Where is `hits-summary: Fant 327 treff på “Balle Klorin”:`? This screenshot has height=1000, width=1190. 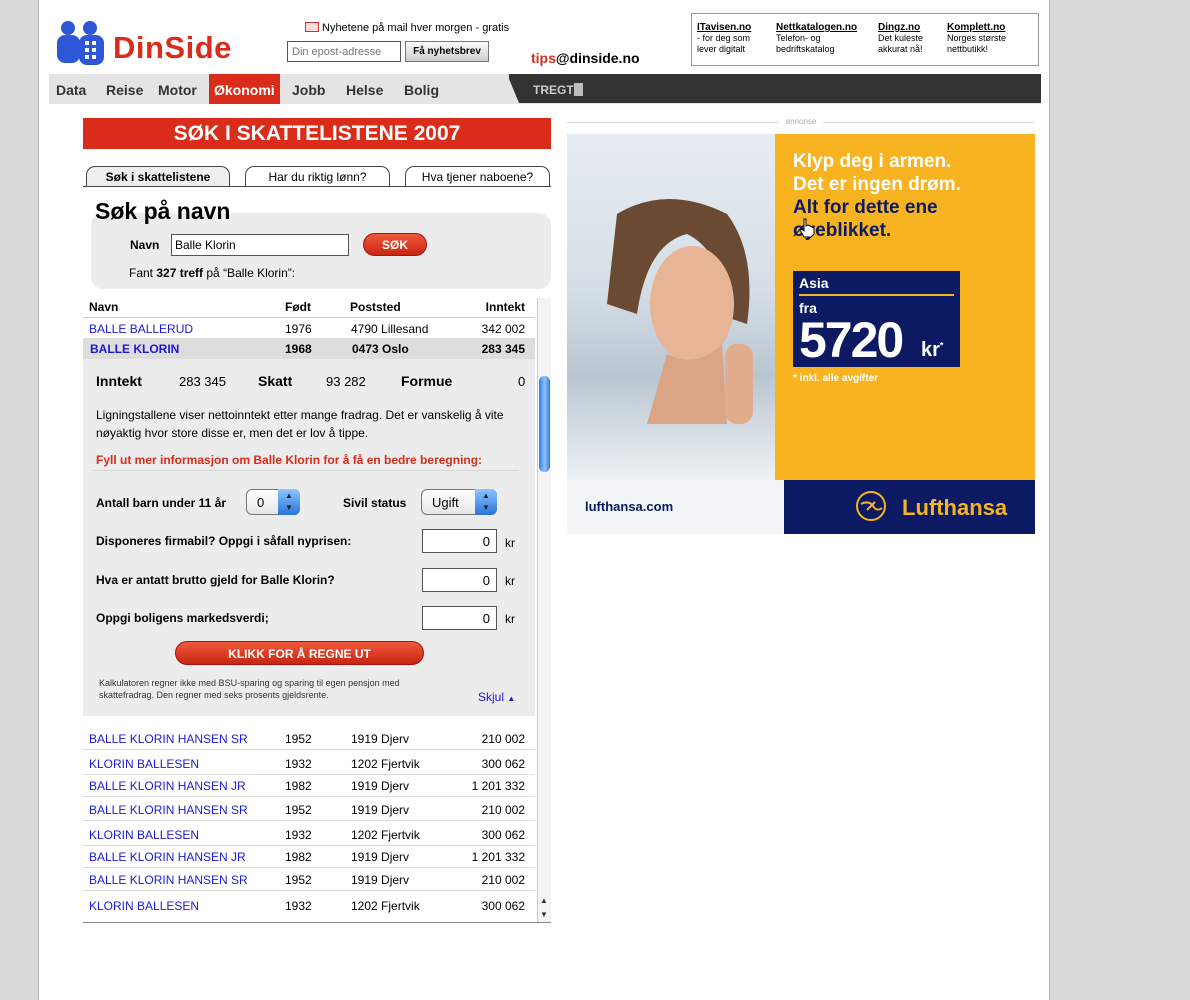 hits-summary: Fant 327 treff på “Balle Klorin”: is located at coordinates (212, 273).